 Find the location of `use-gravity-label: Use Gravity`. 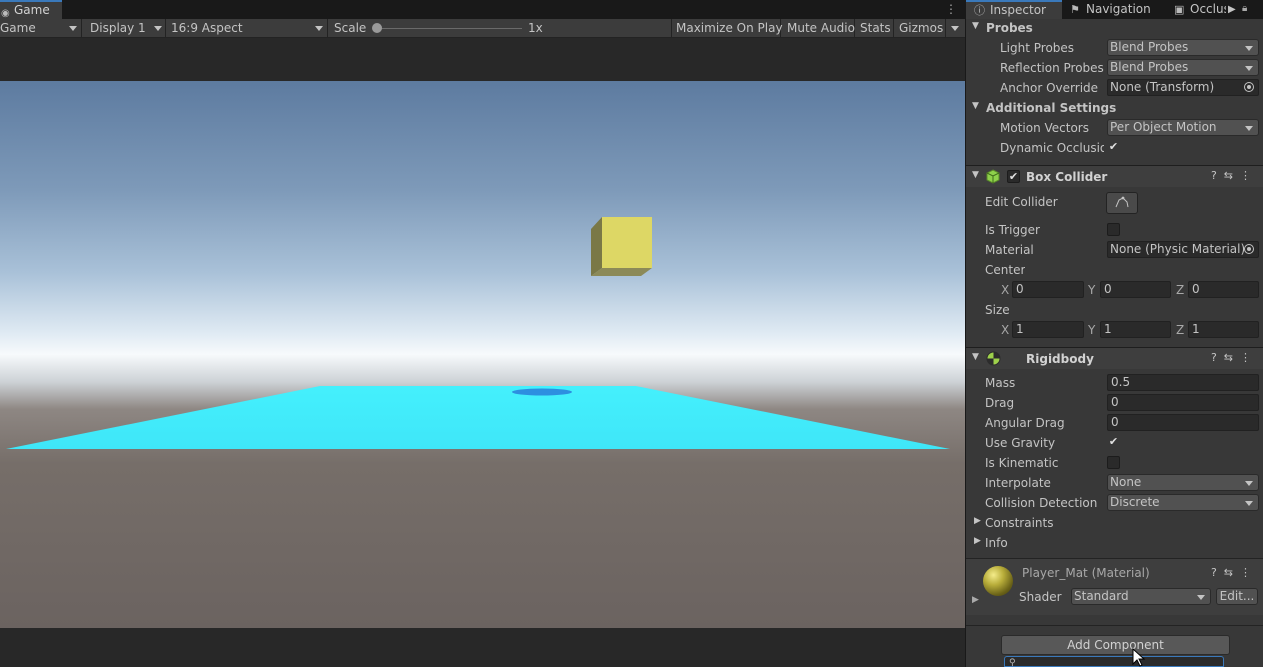

use-gravity-label: Use Gravity is located at coordinates (1020, 443).